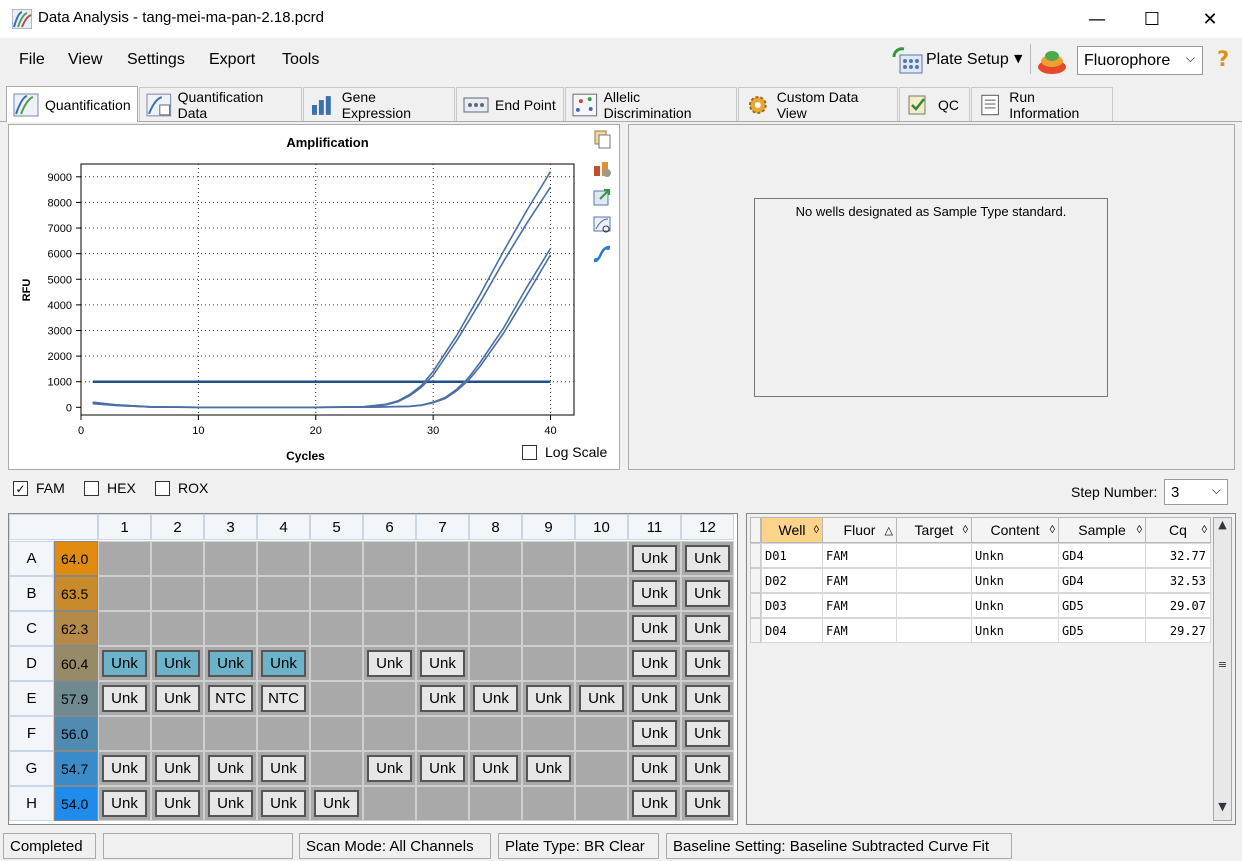 The width and height of the screenshot is (1242, 861). I want to click on plate-column-header: 11, so click(654, 527).